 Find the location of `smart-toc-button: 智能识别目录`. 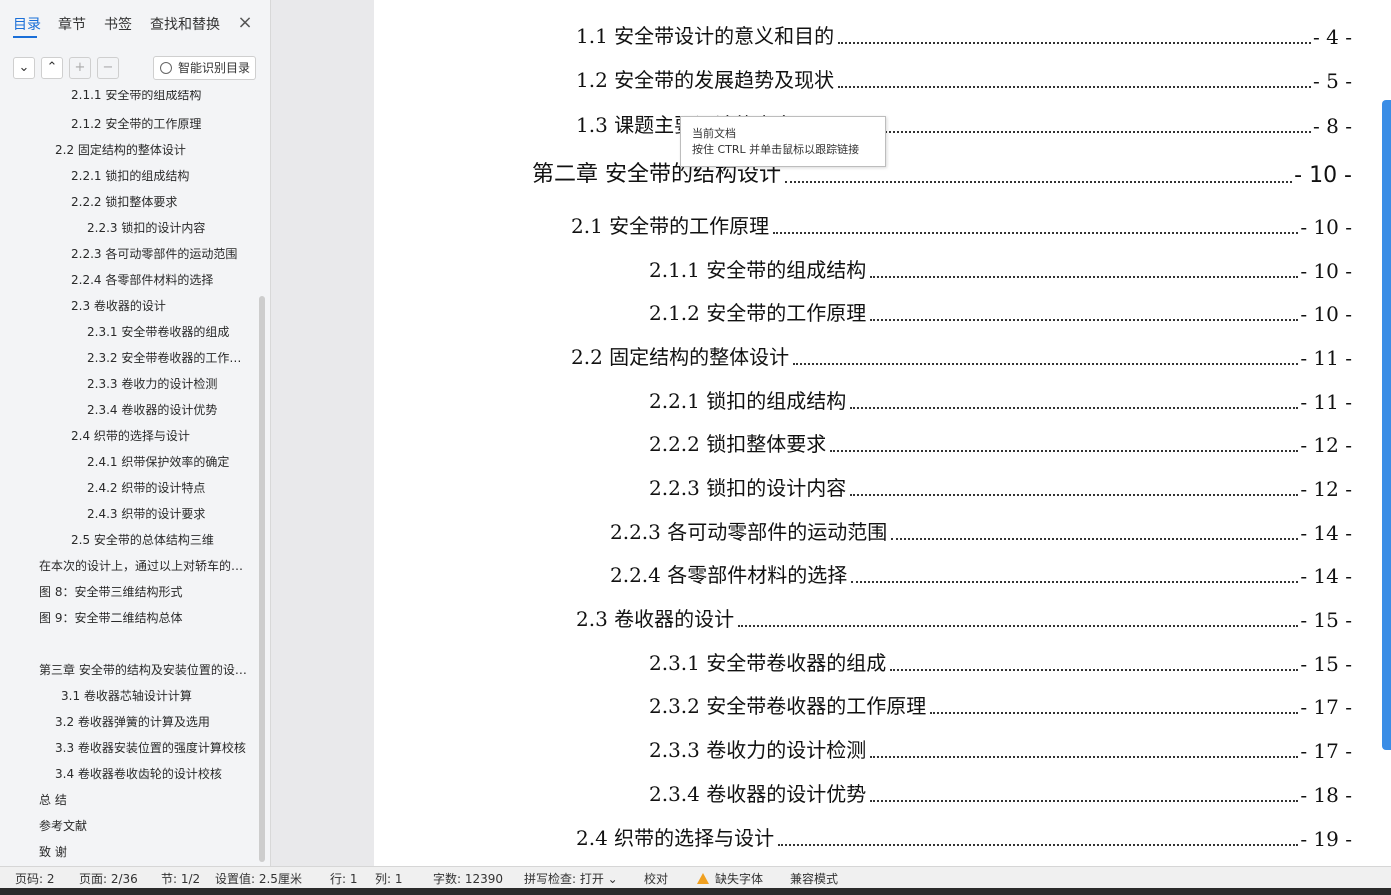

smart-toc-button: 智能识别目录 is located at coordinates (204, 68).